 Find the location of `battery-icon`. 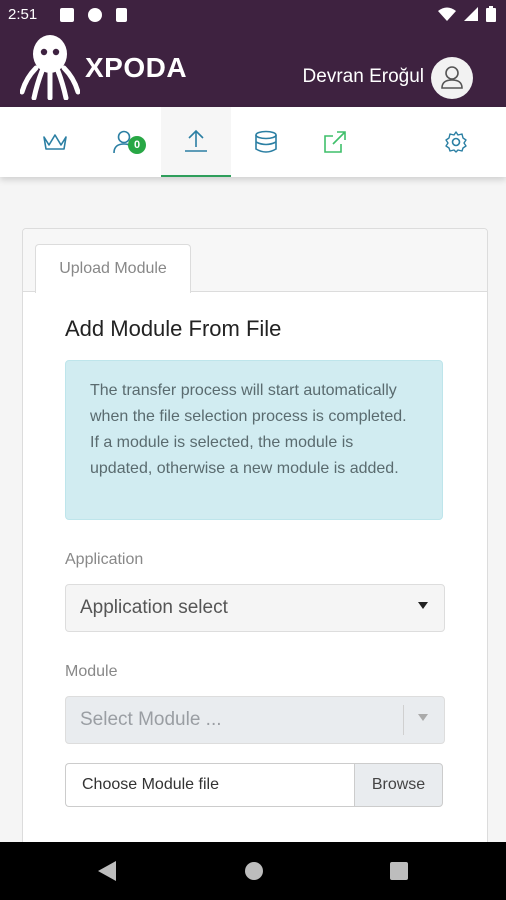

battery-icon is located at coordinates (491, 14).